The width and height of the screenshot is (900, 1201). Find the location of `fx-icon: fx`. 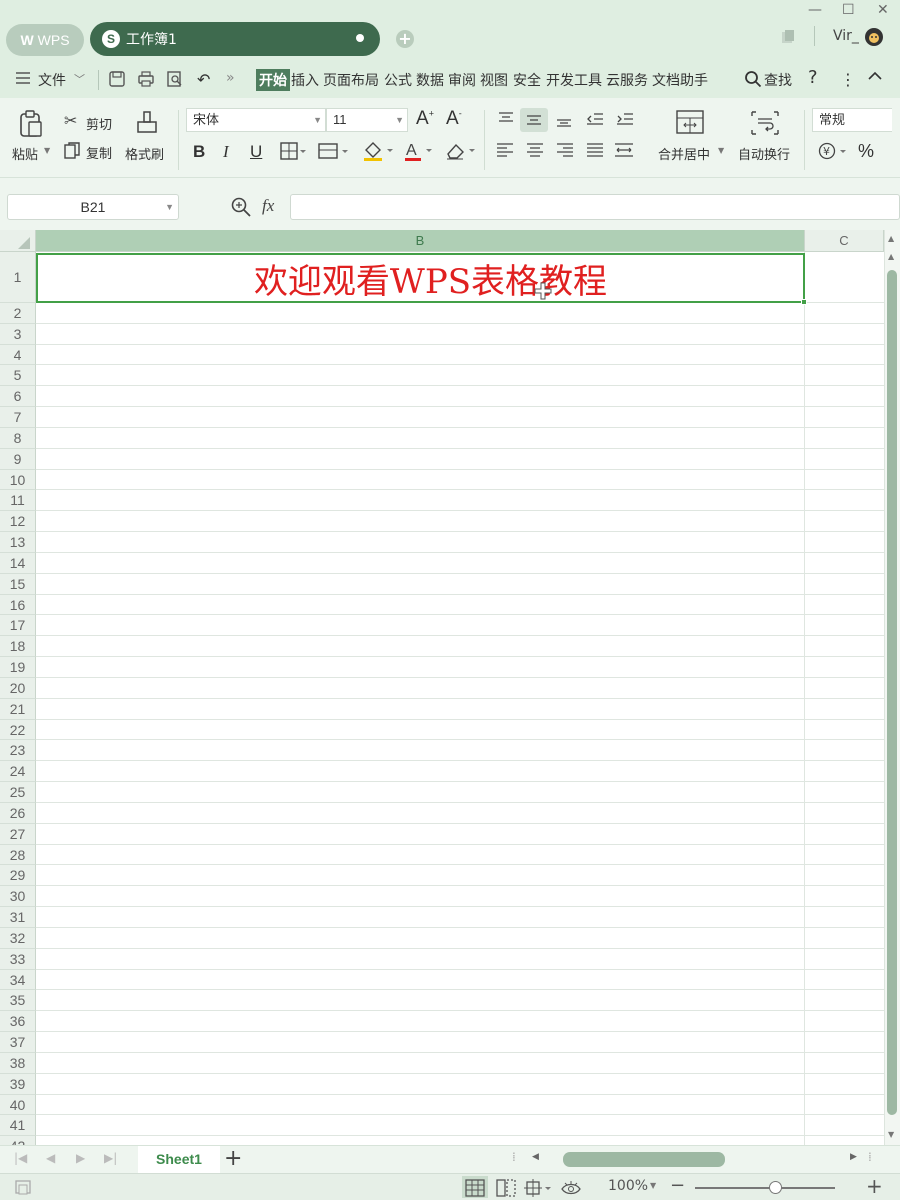

fx-icon: fx is located at coordinates (268, 206).